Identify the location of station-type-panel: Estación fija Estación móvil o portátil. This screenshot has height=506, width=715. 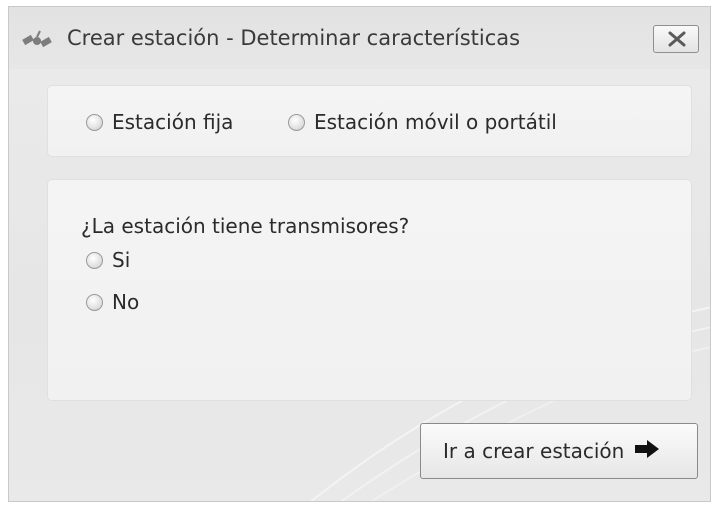
(369, 121).